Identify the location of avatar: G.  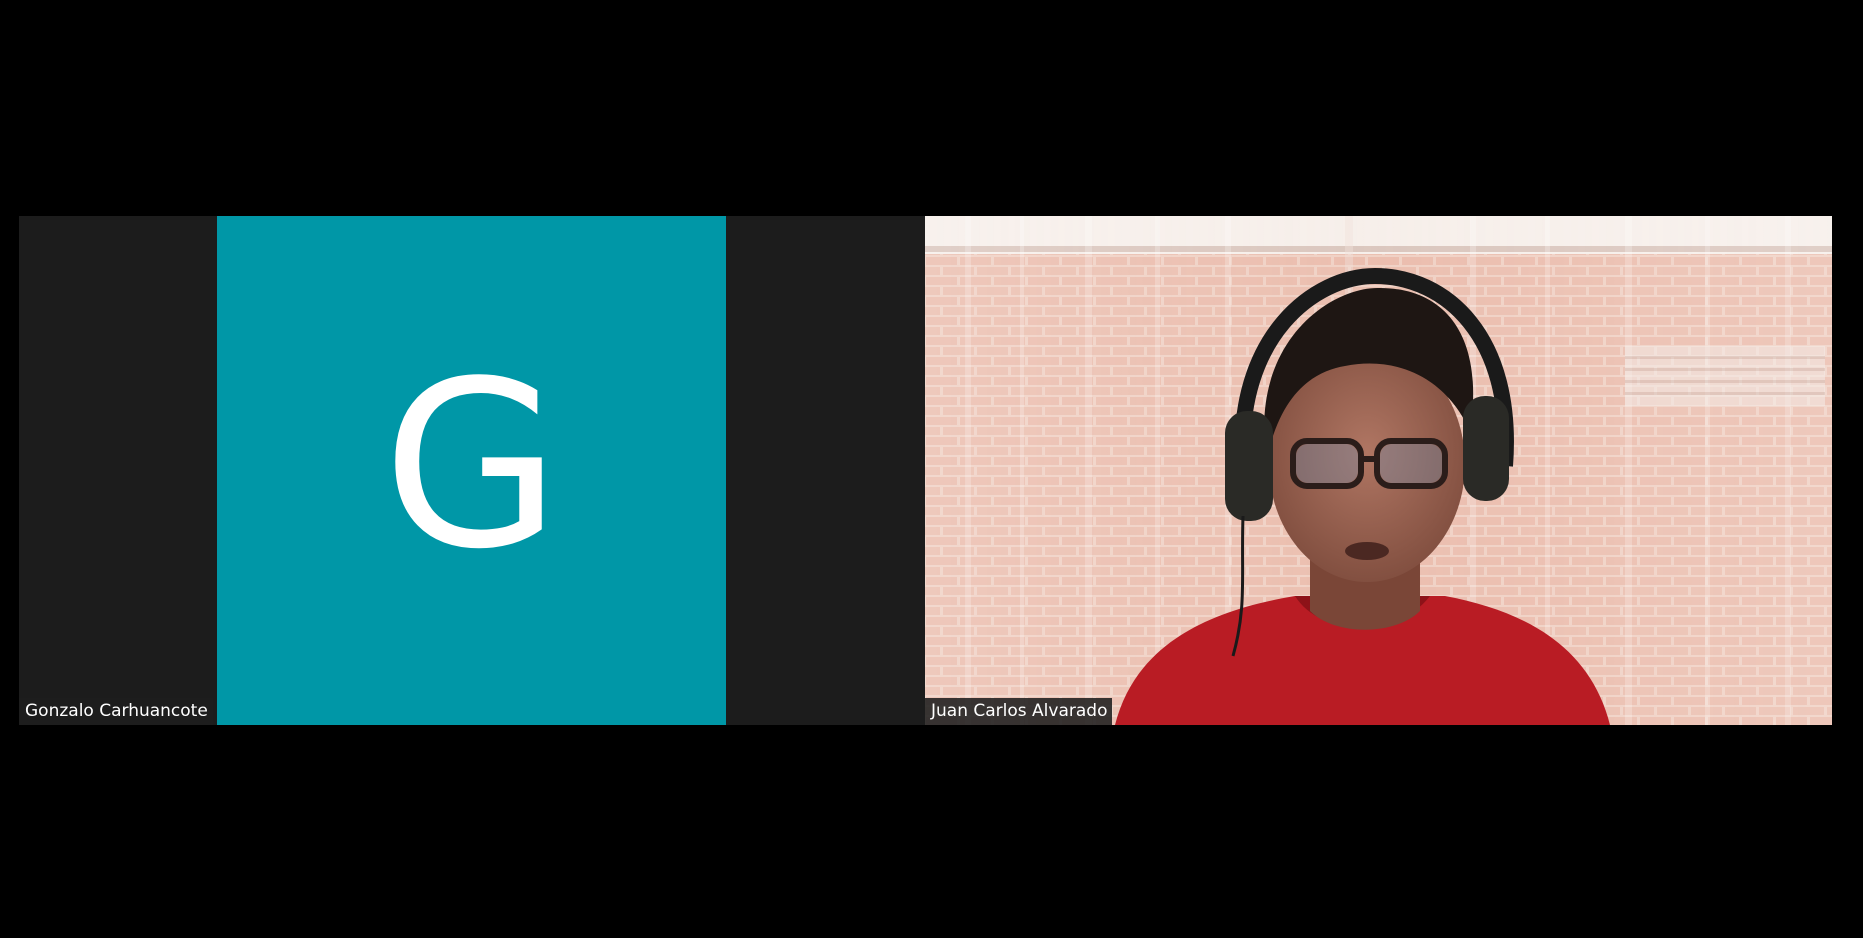
(471, 470).